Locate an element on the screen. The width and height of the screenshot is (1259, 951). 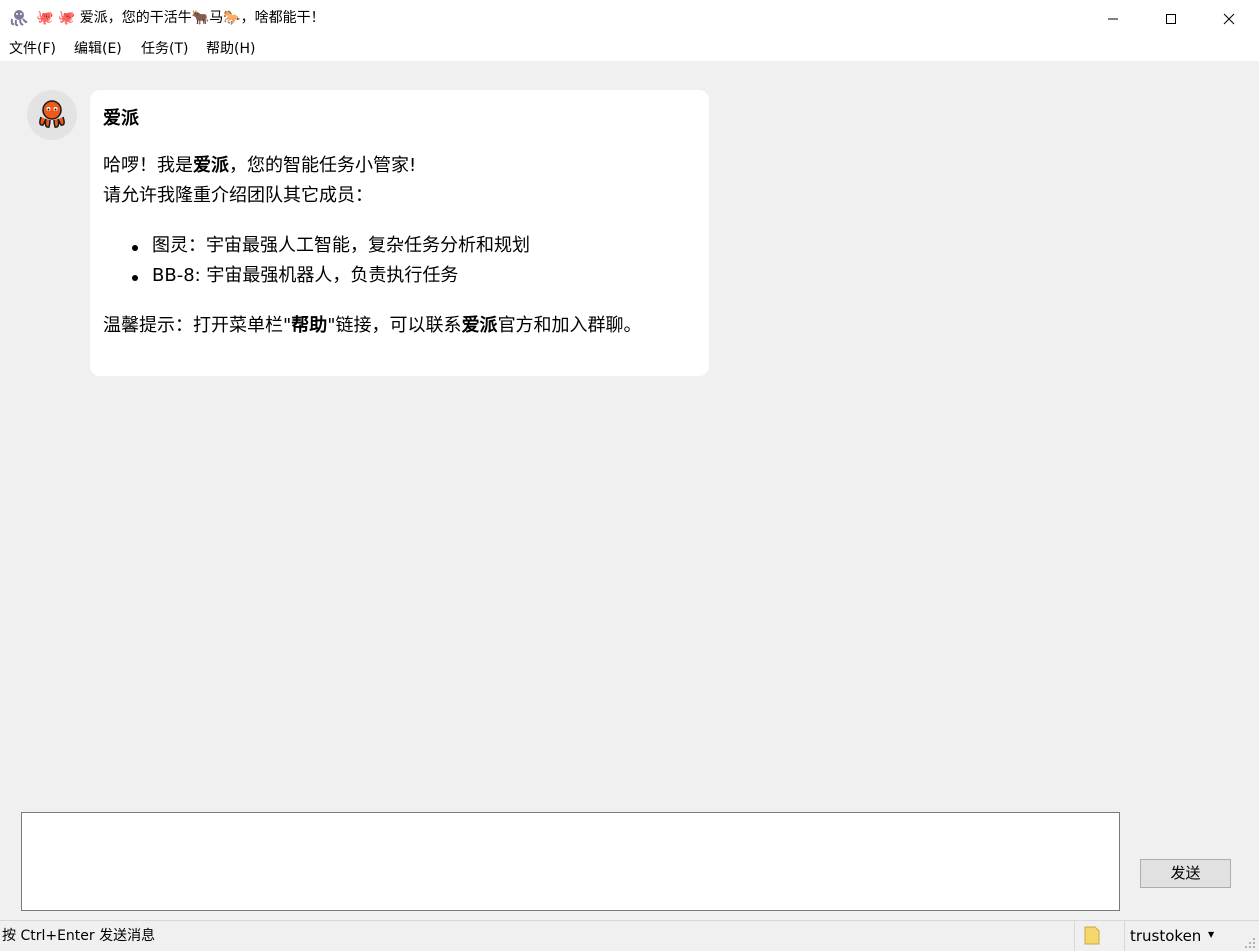
list-item: 图灵：宇宙最强人工智能，复杂任务分析和规划 is located at coordinates (341, 245).